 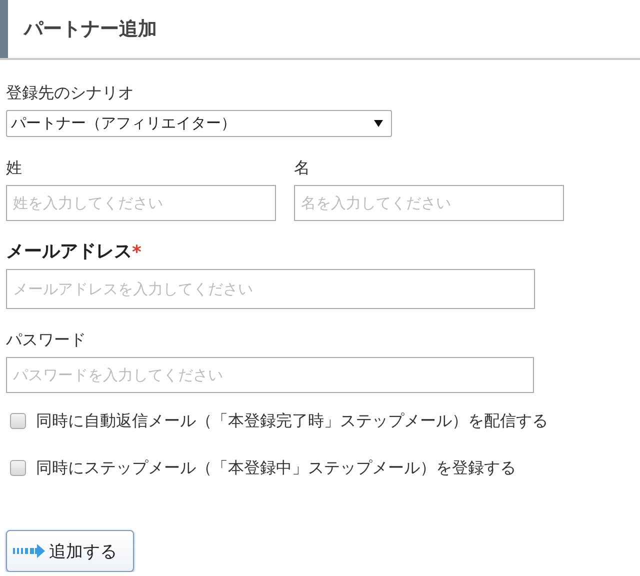 I want to click on checkbox-label: 同時に自動返信メール（「本登録完了時」ステップメール）を配信する, so click(x=292, y=421).